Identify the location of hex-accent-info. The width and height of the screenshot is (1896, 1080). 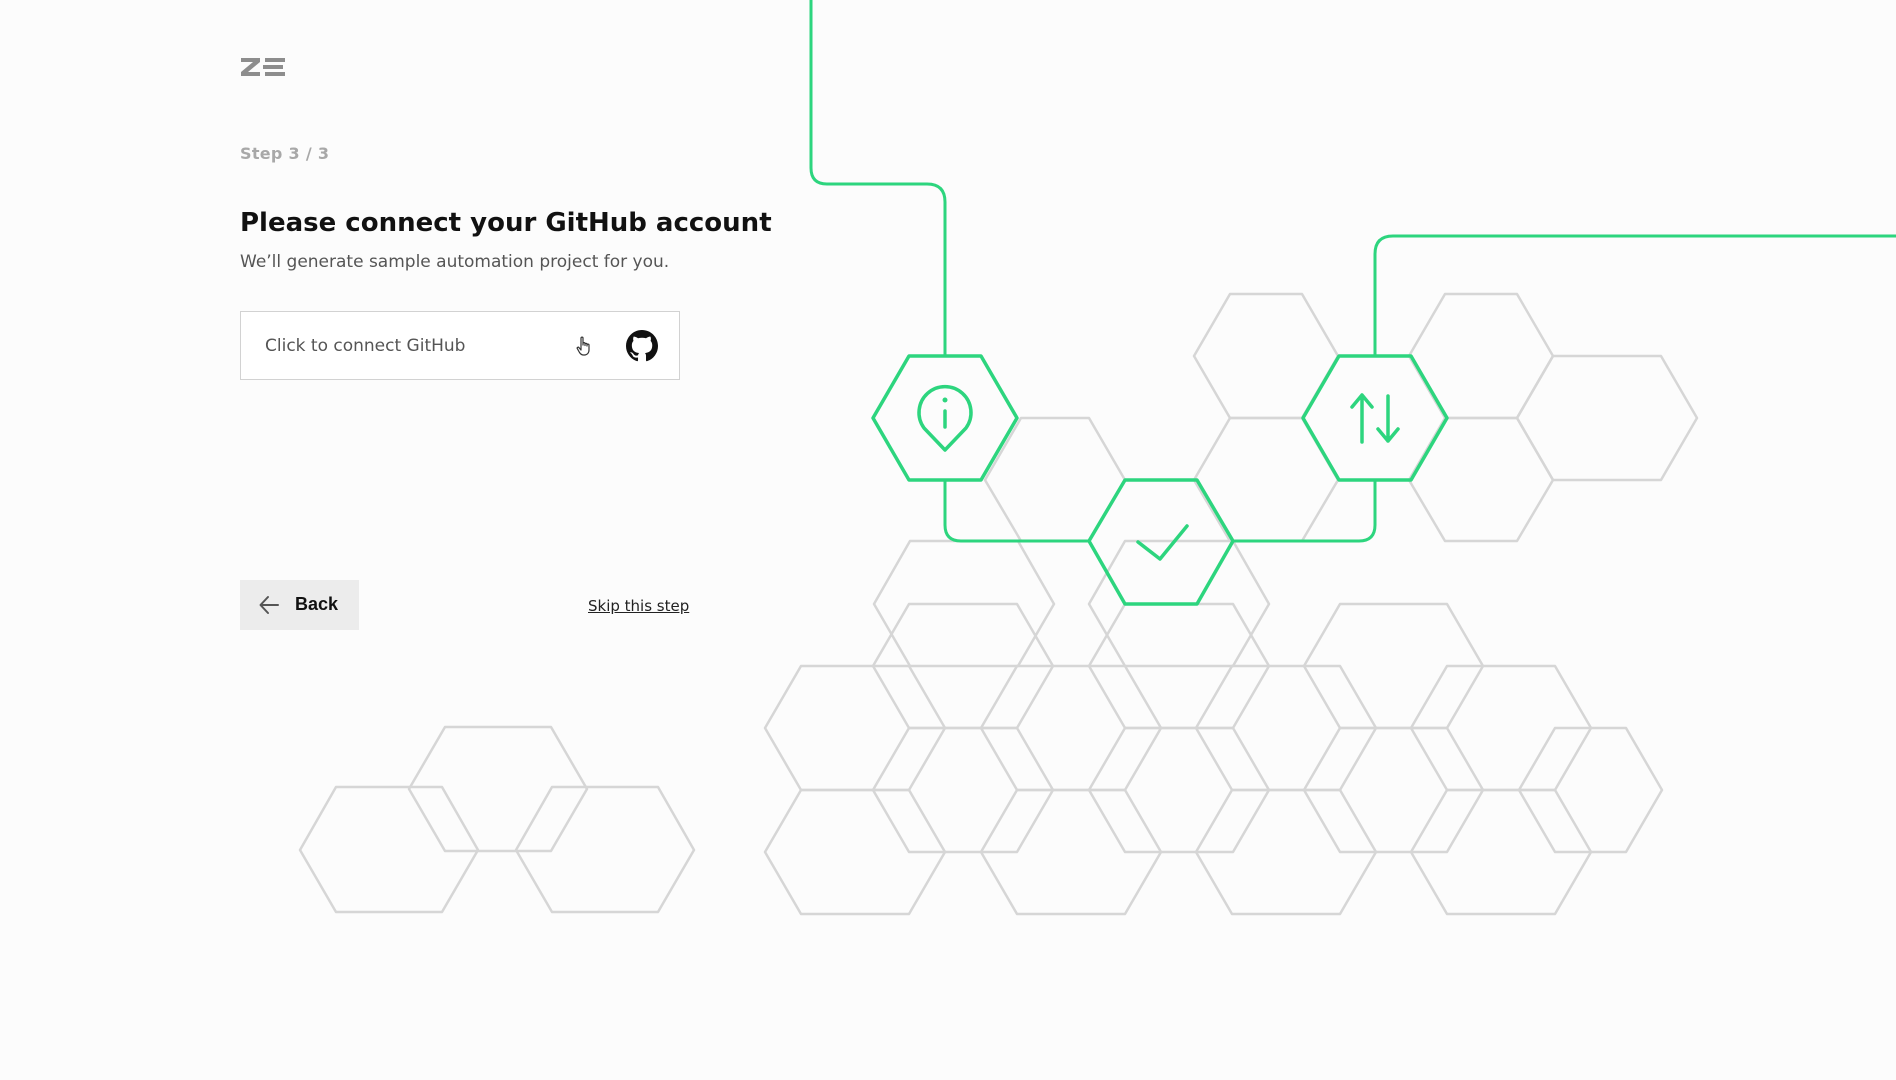
(945, 418).